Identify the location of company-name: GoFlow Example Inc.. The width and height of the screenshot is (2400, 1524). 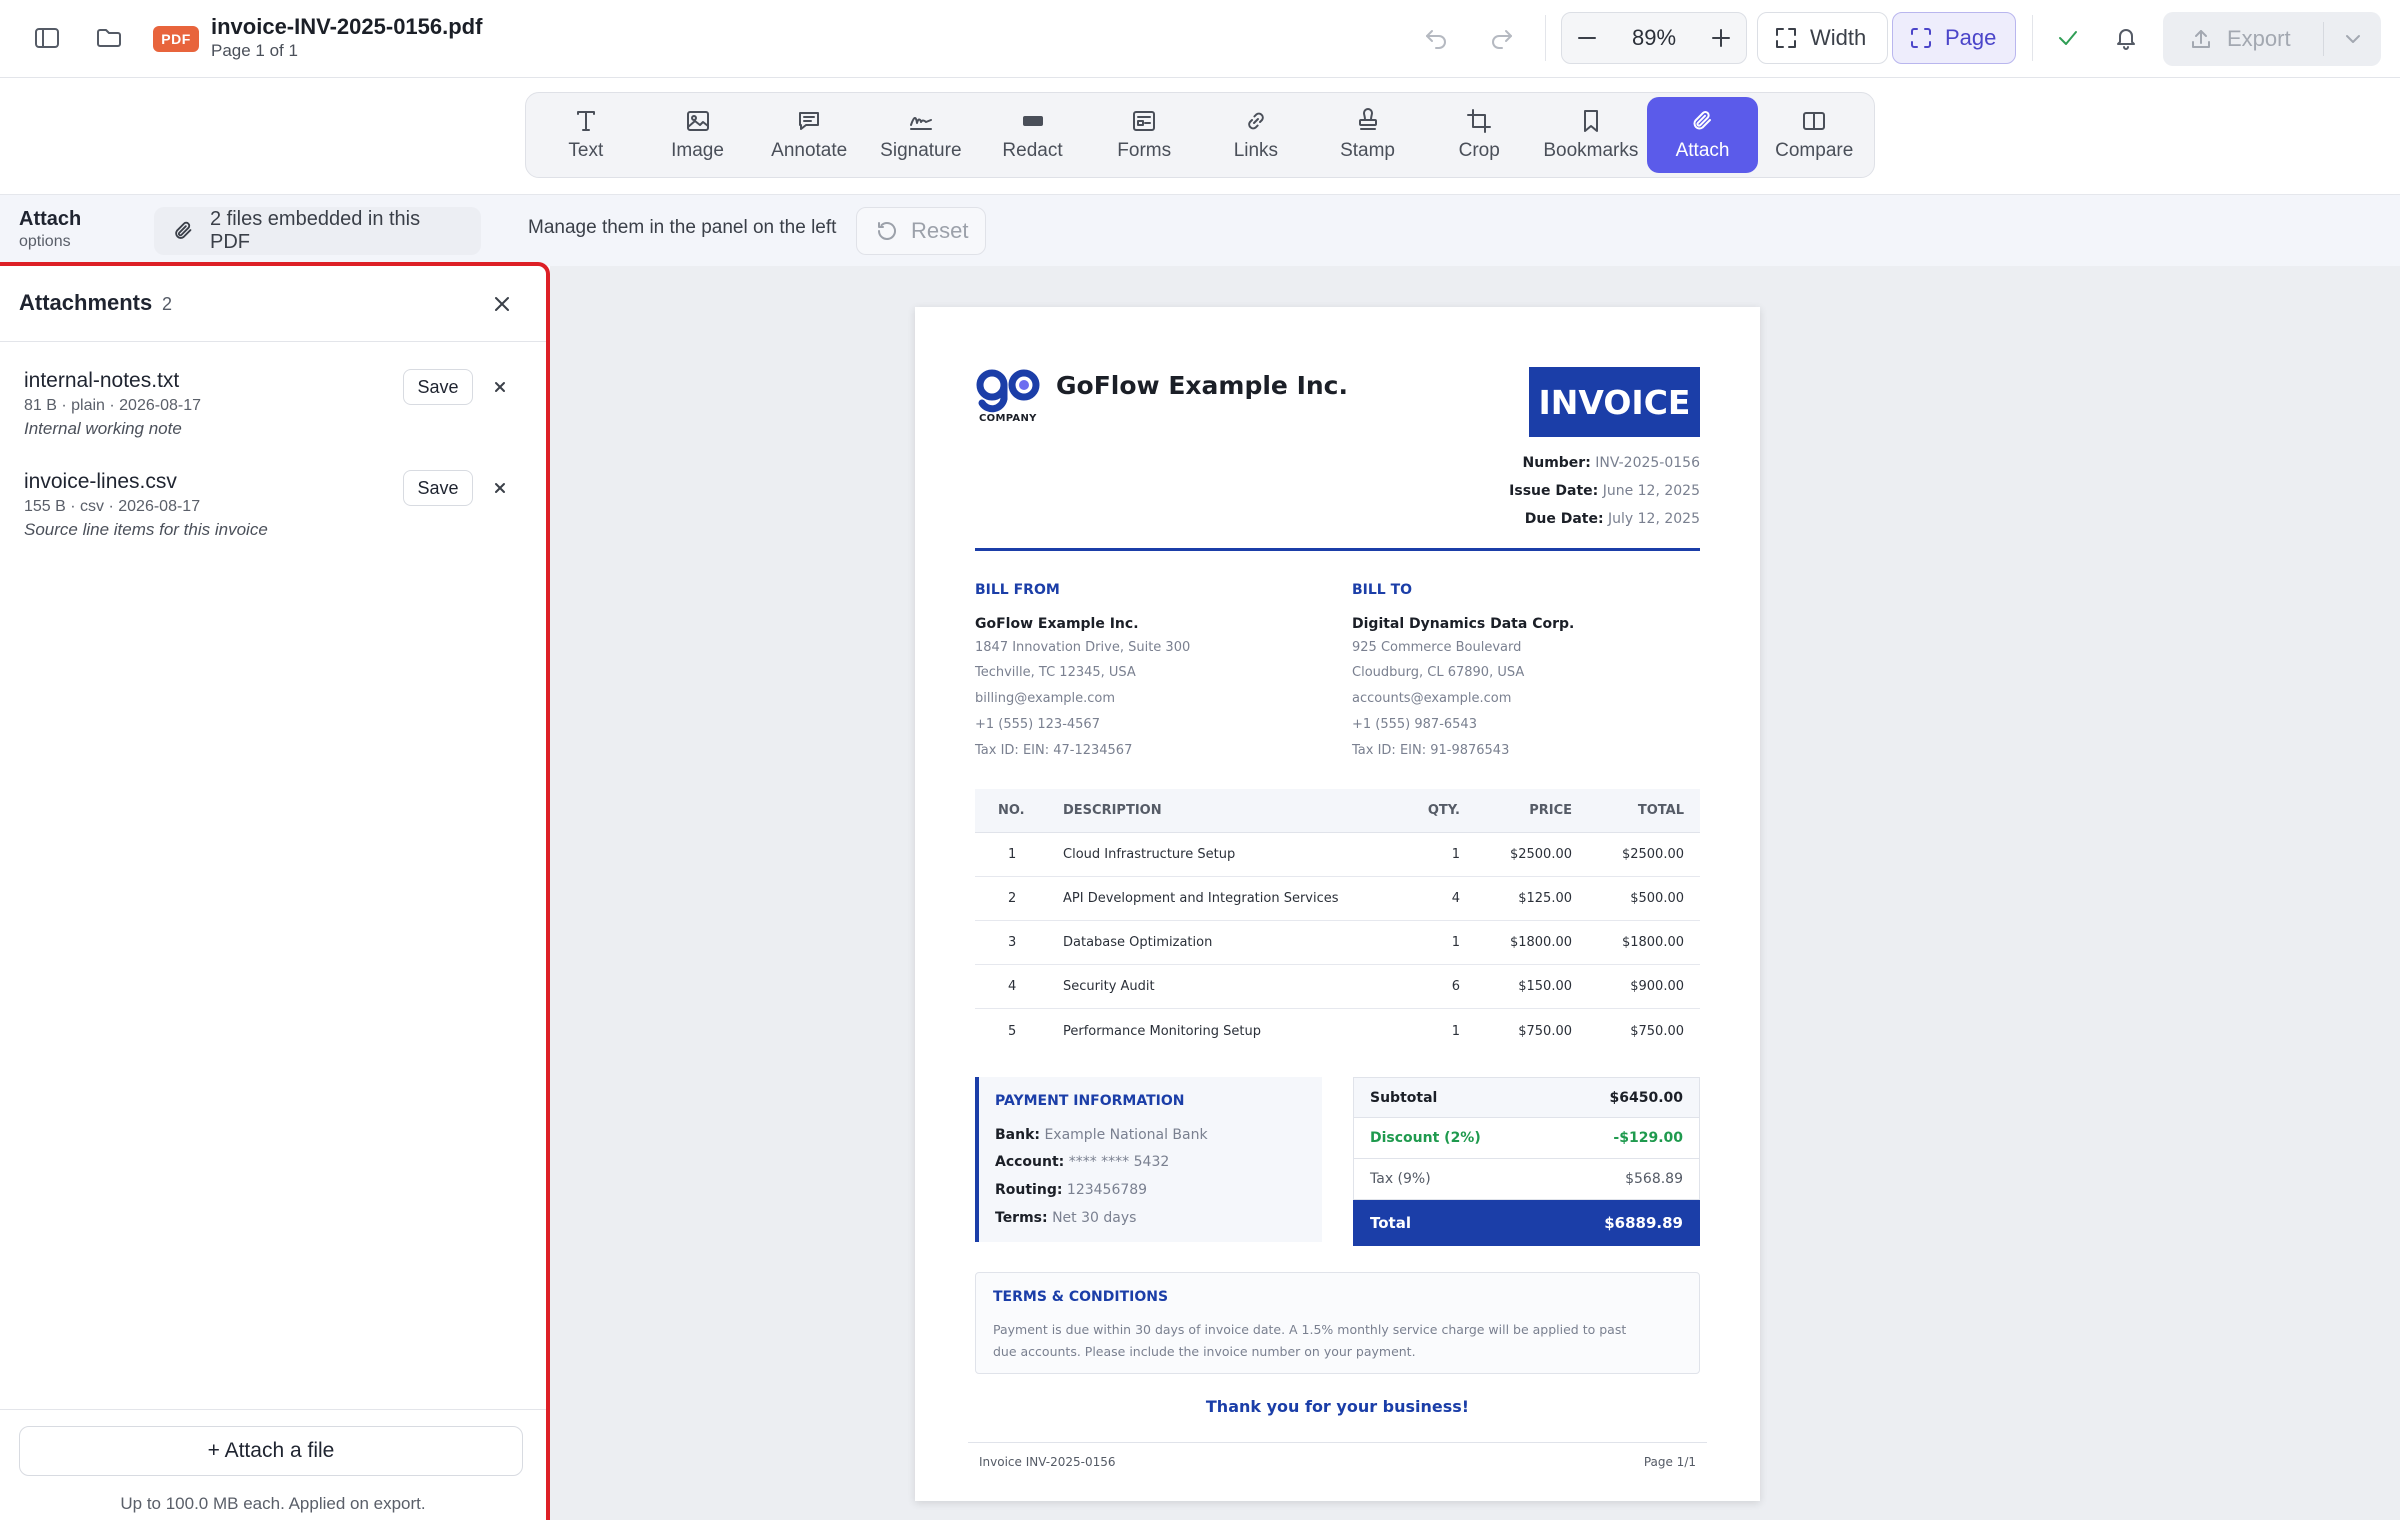
(1202, 385).